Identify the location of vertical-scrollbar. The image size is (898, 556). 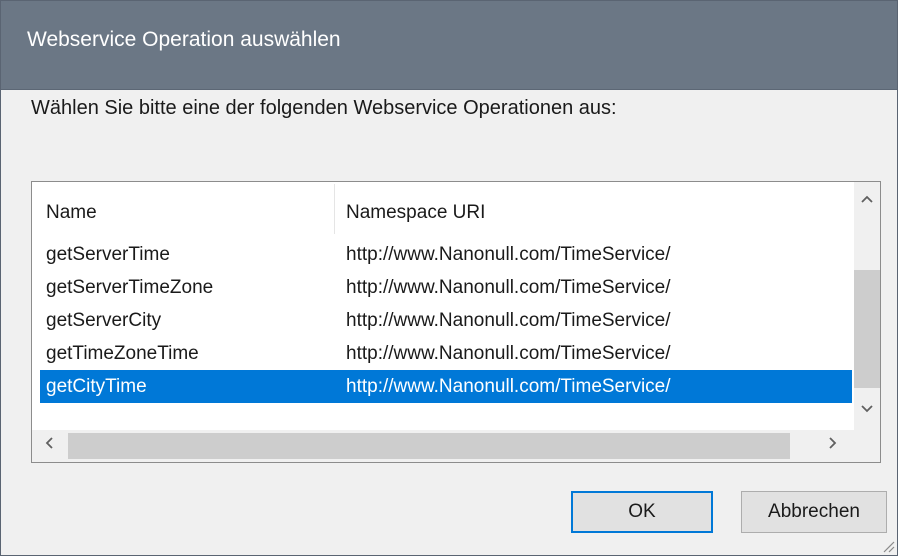
(867, 306).